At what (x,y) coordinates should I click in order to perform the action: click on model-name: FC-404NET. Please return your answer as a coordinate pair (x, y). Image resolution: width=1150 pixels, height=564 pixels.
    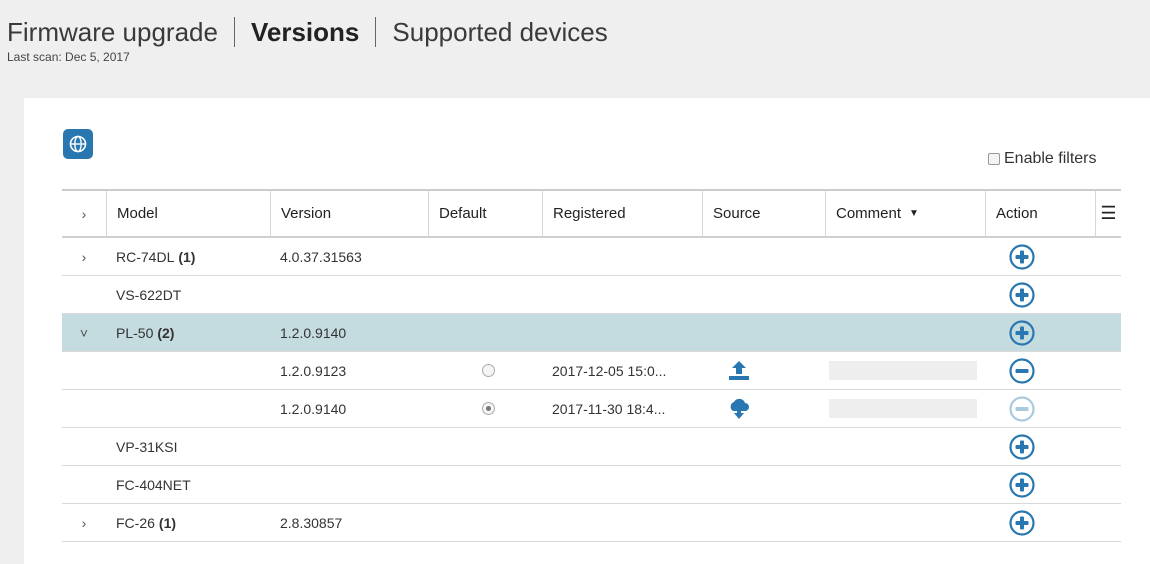
    Looking at the image, I should click on (153, 484).